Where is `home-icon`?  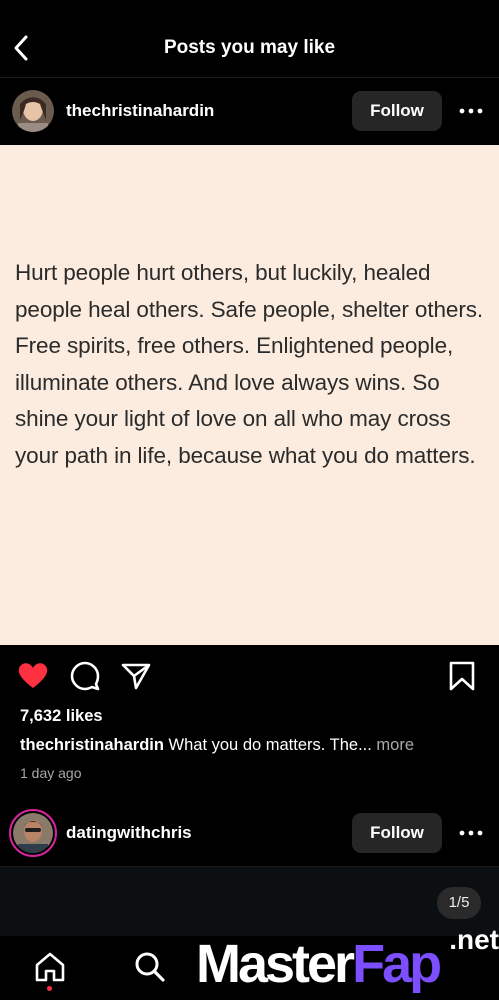 home-icon is located at coordinates (50, 967).